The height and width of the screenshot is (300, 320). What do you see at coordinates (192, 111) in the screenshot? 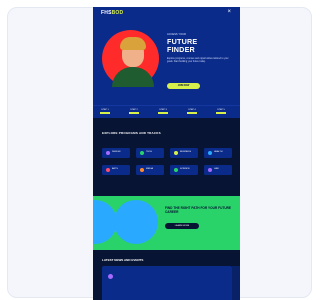
I see `ticker-item: STEP 4` at bounding box center [192, 111].